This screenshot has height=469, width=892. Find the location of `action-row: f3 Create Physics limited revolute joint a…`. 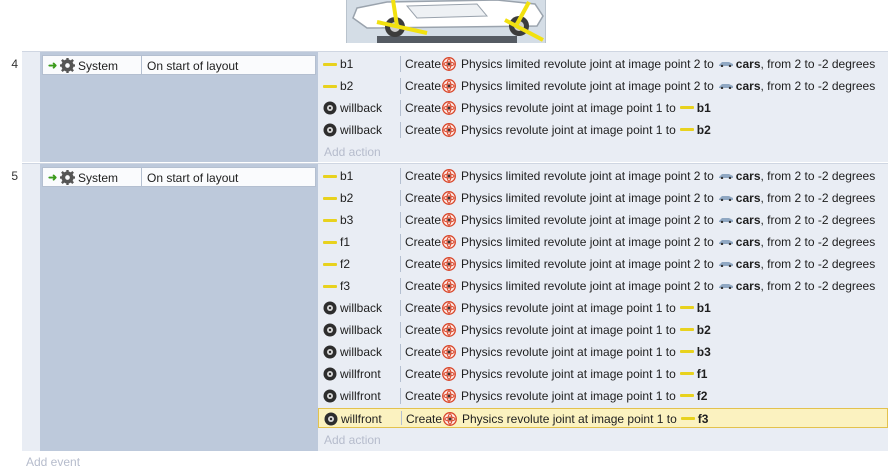

action-row: f3 Create Physics limited revolute joint a… is located at coordinates (603, 286).